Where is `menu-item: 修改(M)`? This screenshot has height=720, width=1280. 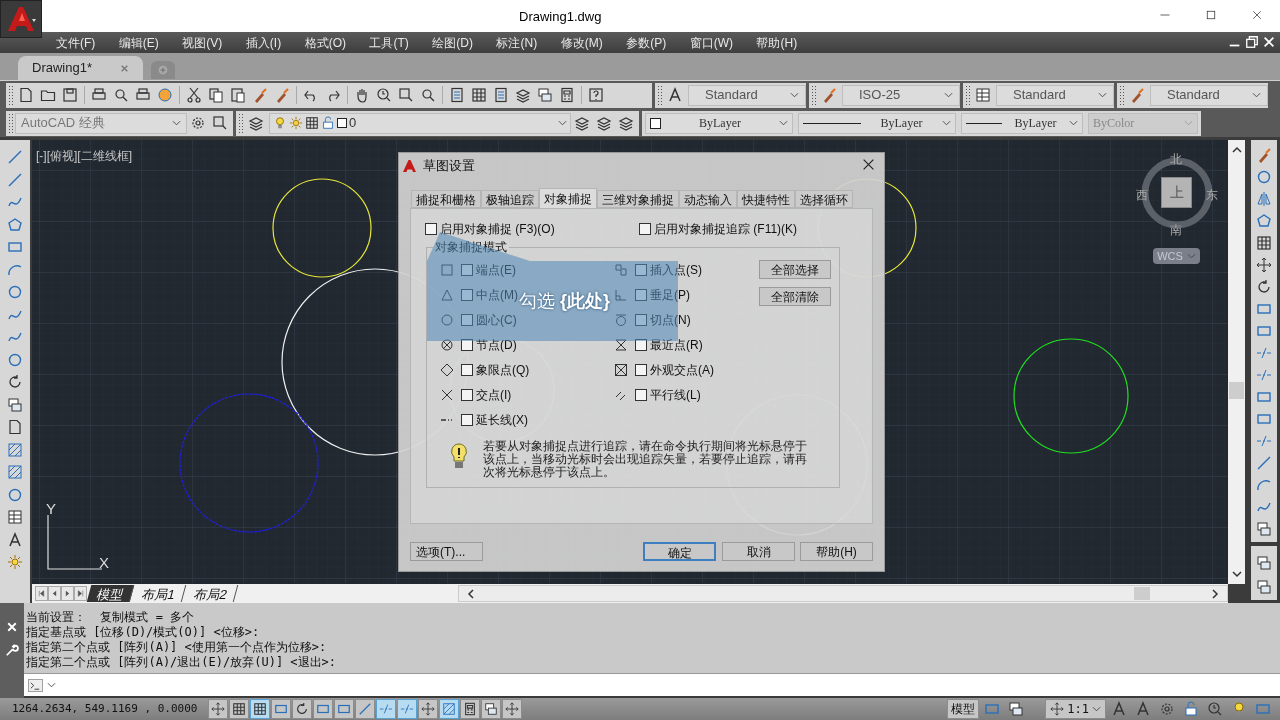
menu-item: 修改(M) is located at coordinates (581, 42).